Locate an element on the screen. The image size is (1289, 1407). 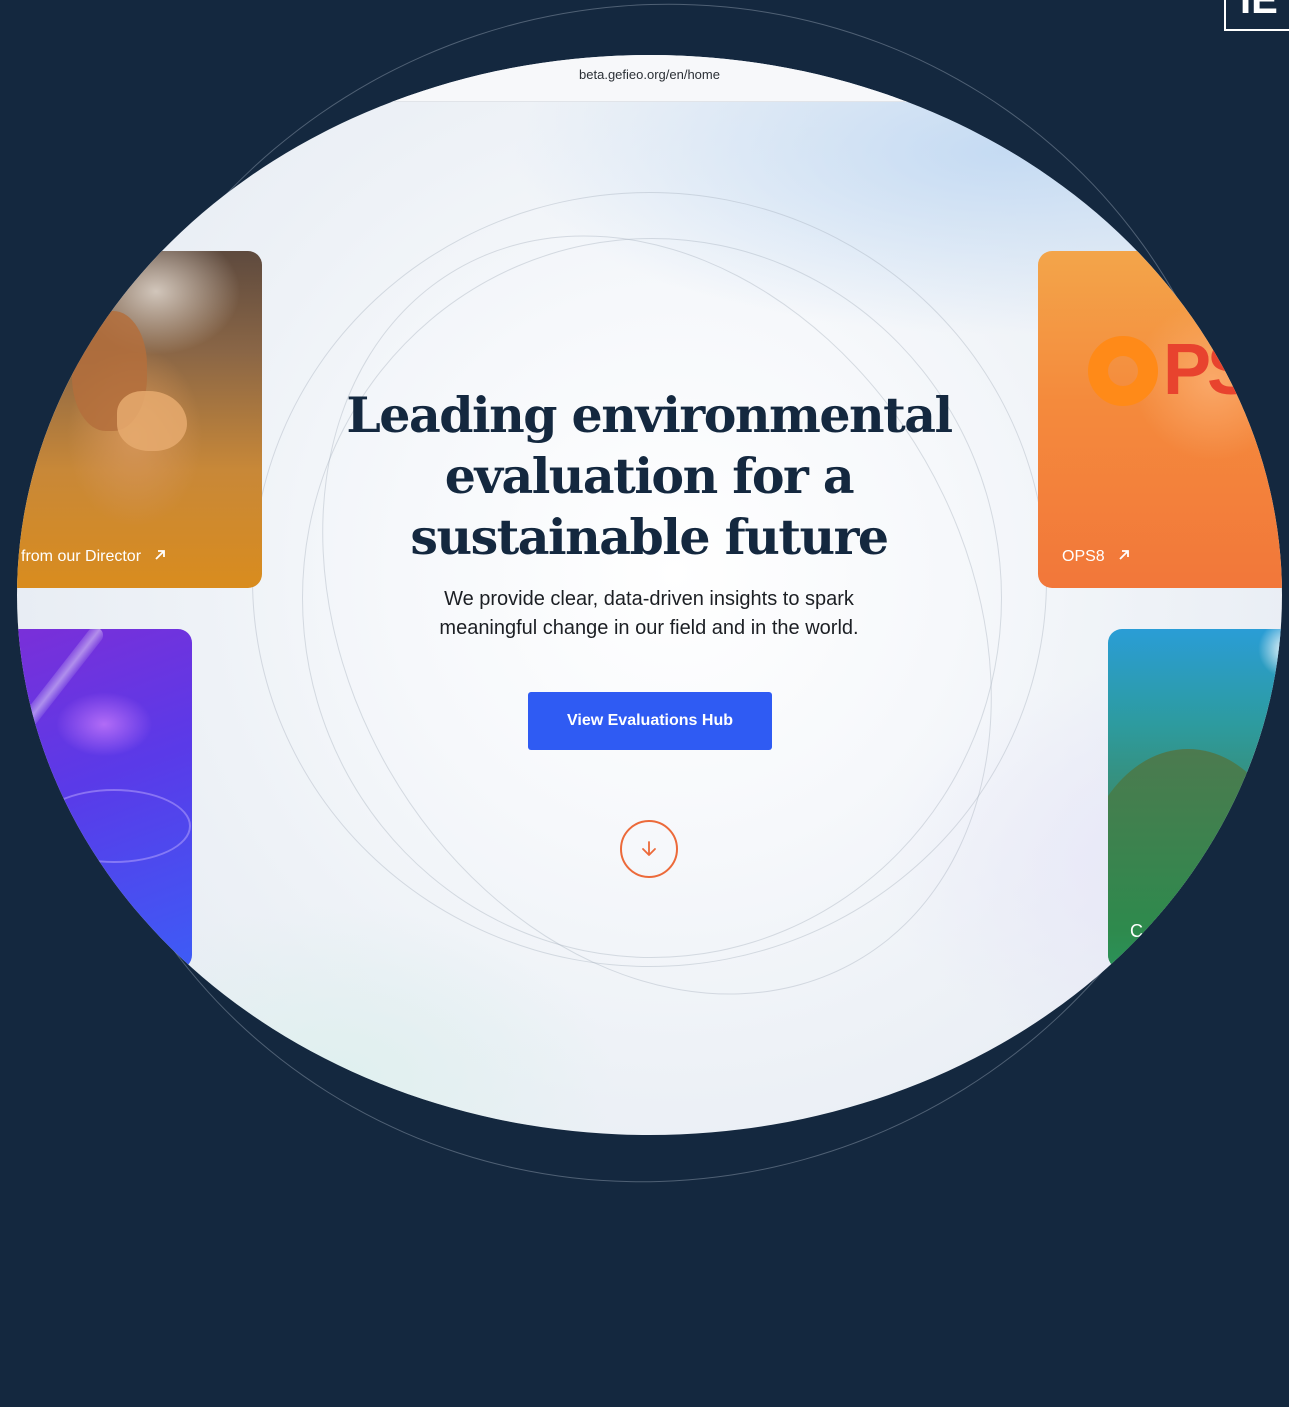
science-card is located at coordinates (104, 799).